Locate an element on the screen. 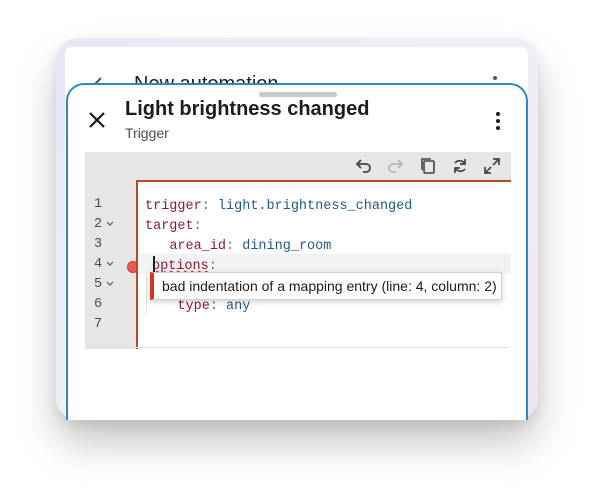  line-number: 6 is located at coordinates (98, 304).